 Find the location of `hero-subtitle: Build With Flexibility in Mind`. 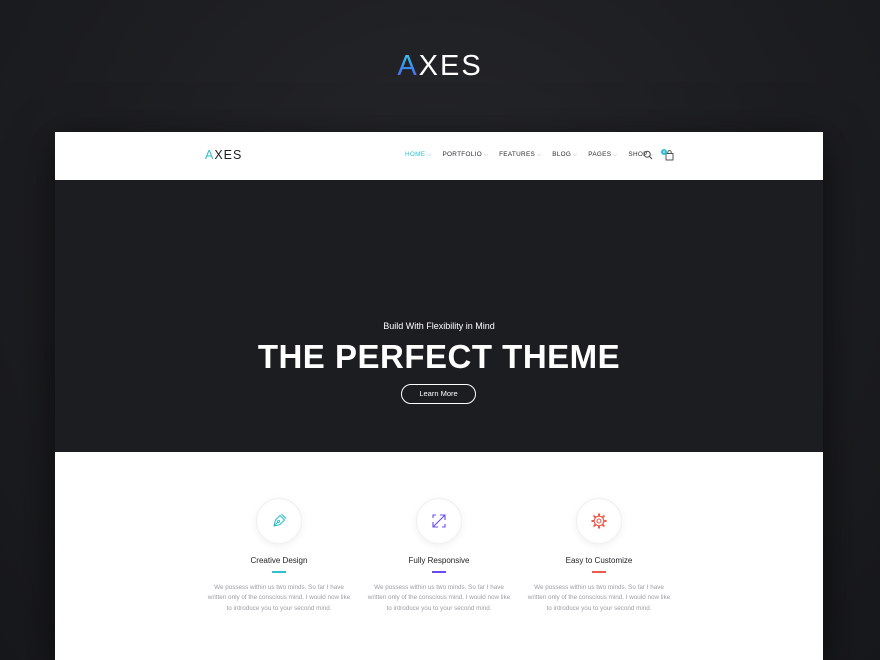

hero-subtitle: Build With Flexibility in Mind is located at coordinates (439, 326).